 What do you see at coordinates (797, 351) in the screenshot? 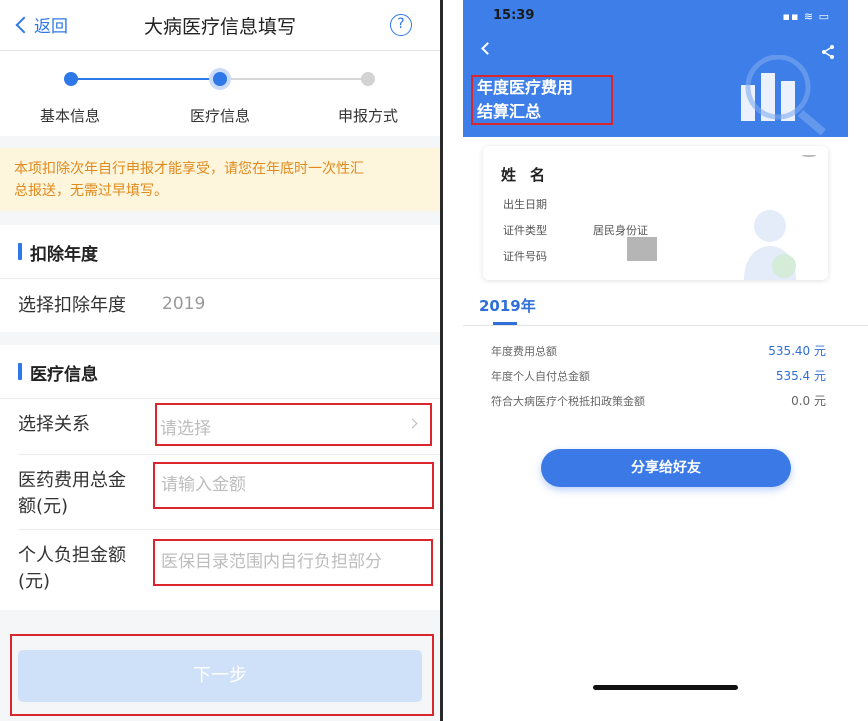
I see `total-cost-value: 535.40 元` at bounding box center [797, 351].